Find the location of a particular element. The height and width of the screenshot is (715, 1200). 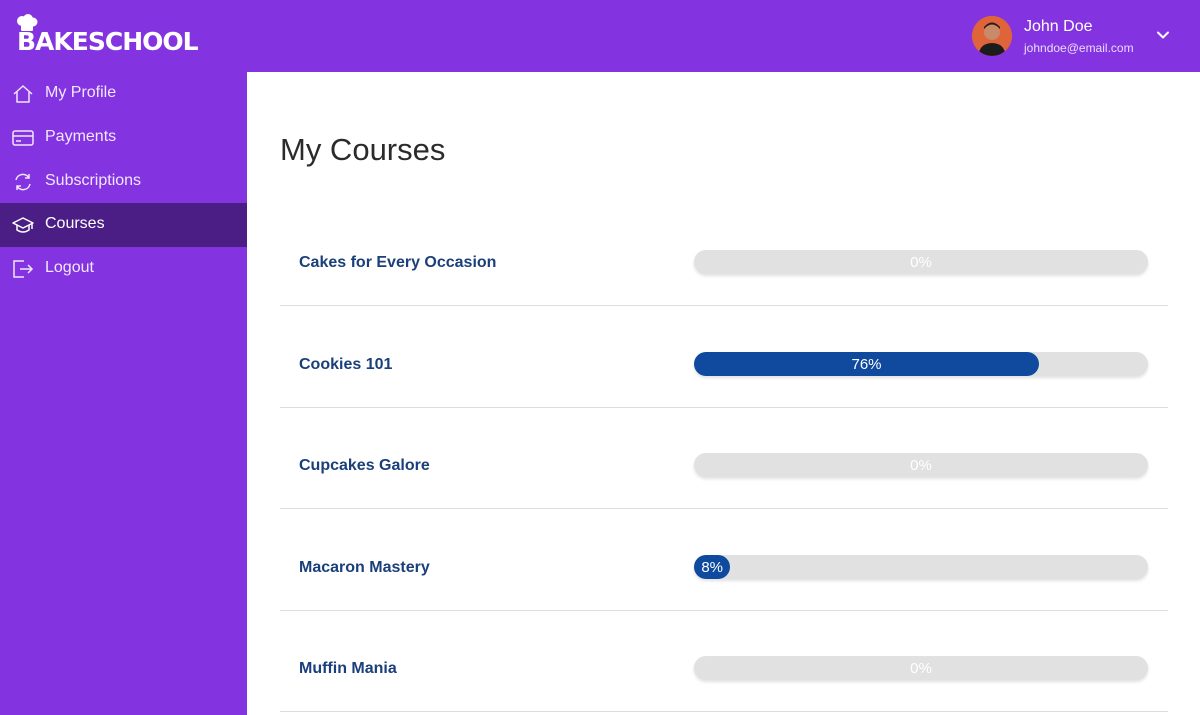

user-photo-icon is located at coordinates (992, 36).